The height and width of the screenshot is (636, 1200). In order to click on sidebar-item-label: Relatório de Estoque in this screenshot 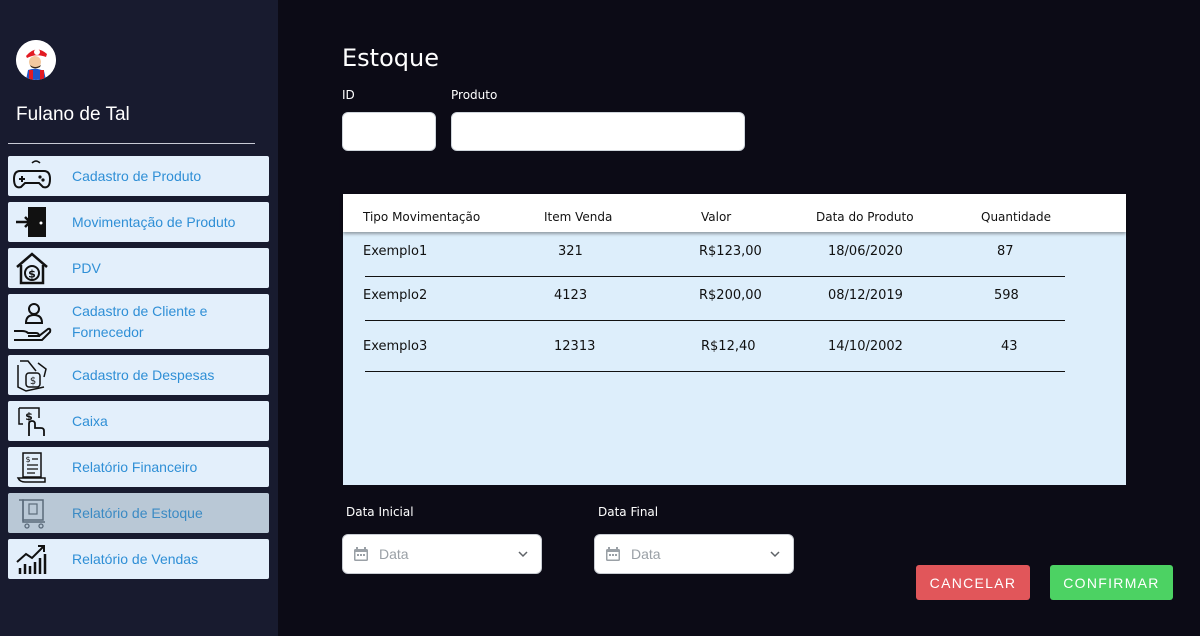, I will do `click(137, 512)`.